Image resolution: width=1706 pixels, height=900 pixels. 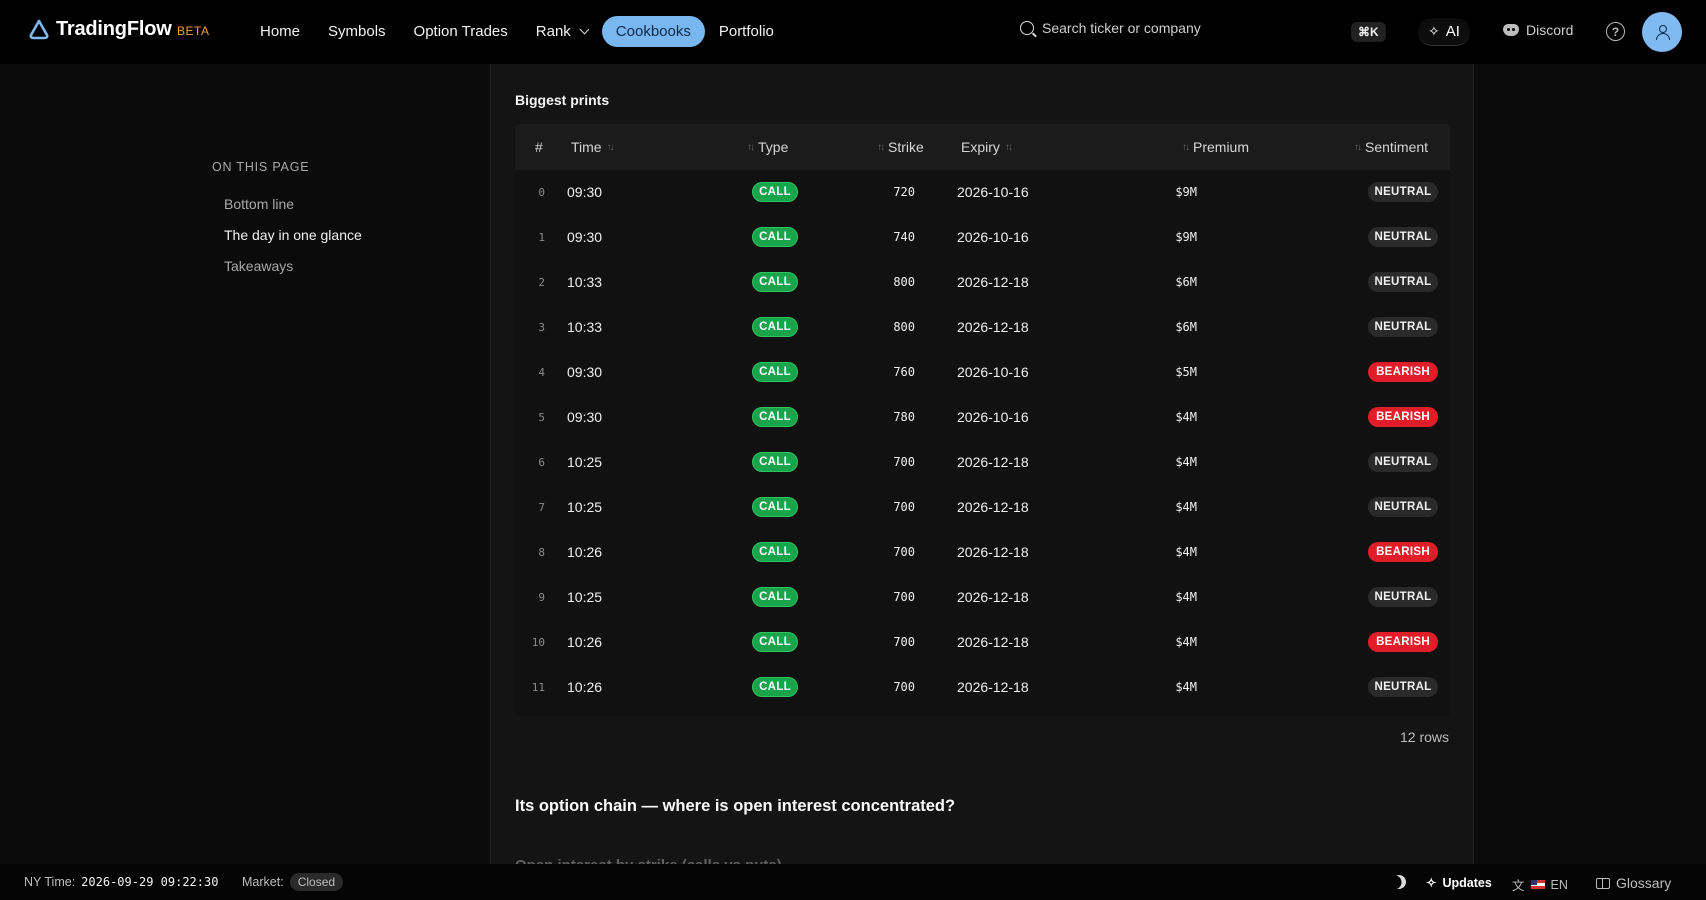 I want to click on table-row: 6 10:25 CALL 700 2026-12-18 $4M NEUTRAL, so click(x=982, y=462).